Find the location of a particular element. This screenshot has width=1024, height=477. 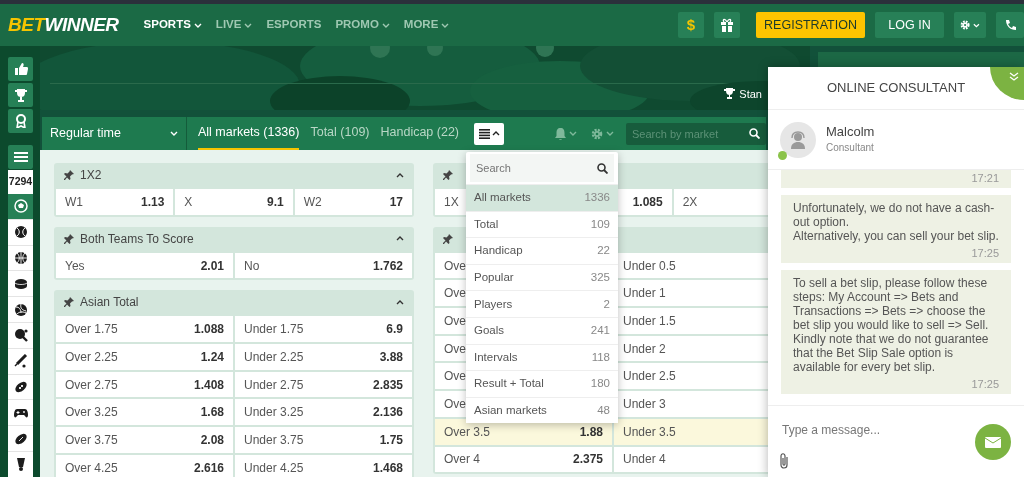

message-text: To sell a bet slip, please follow these steps: My Account => Bets and Transactions => Bets => choose the bet slip you would like to sell => Sell. Kindly note that we do not guarantee that the Bet Slip Sale option is available for every bet slip. is located at coordinates (891, 325).